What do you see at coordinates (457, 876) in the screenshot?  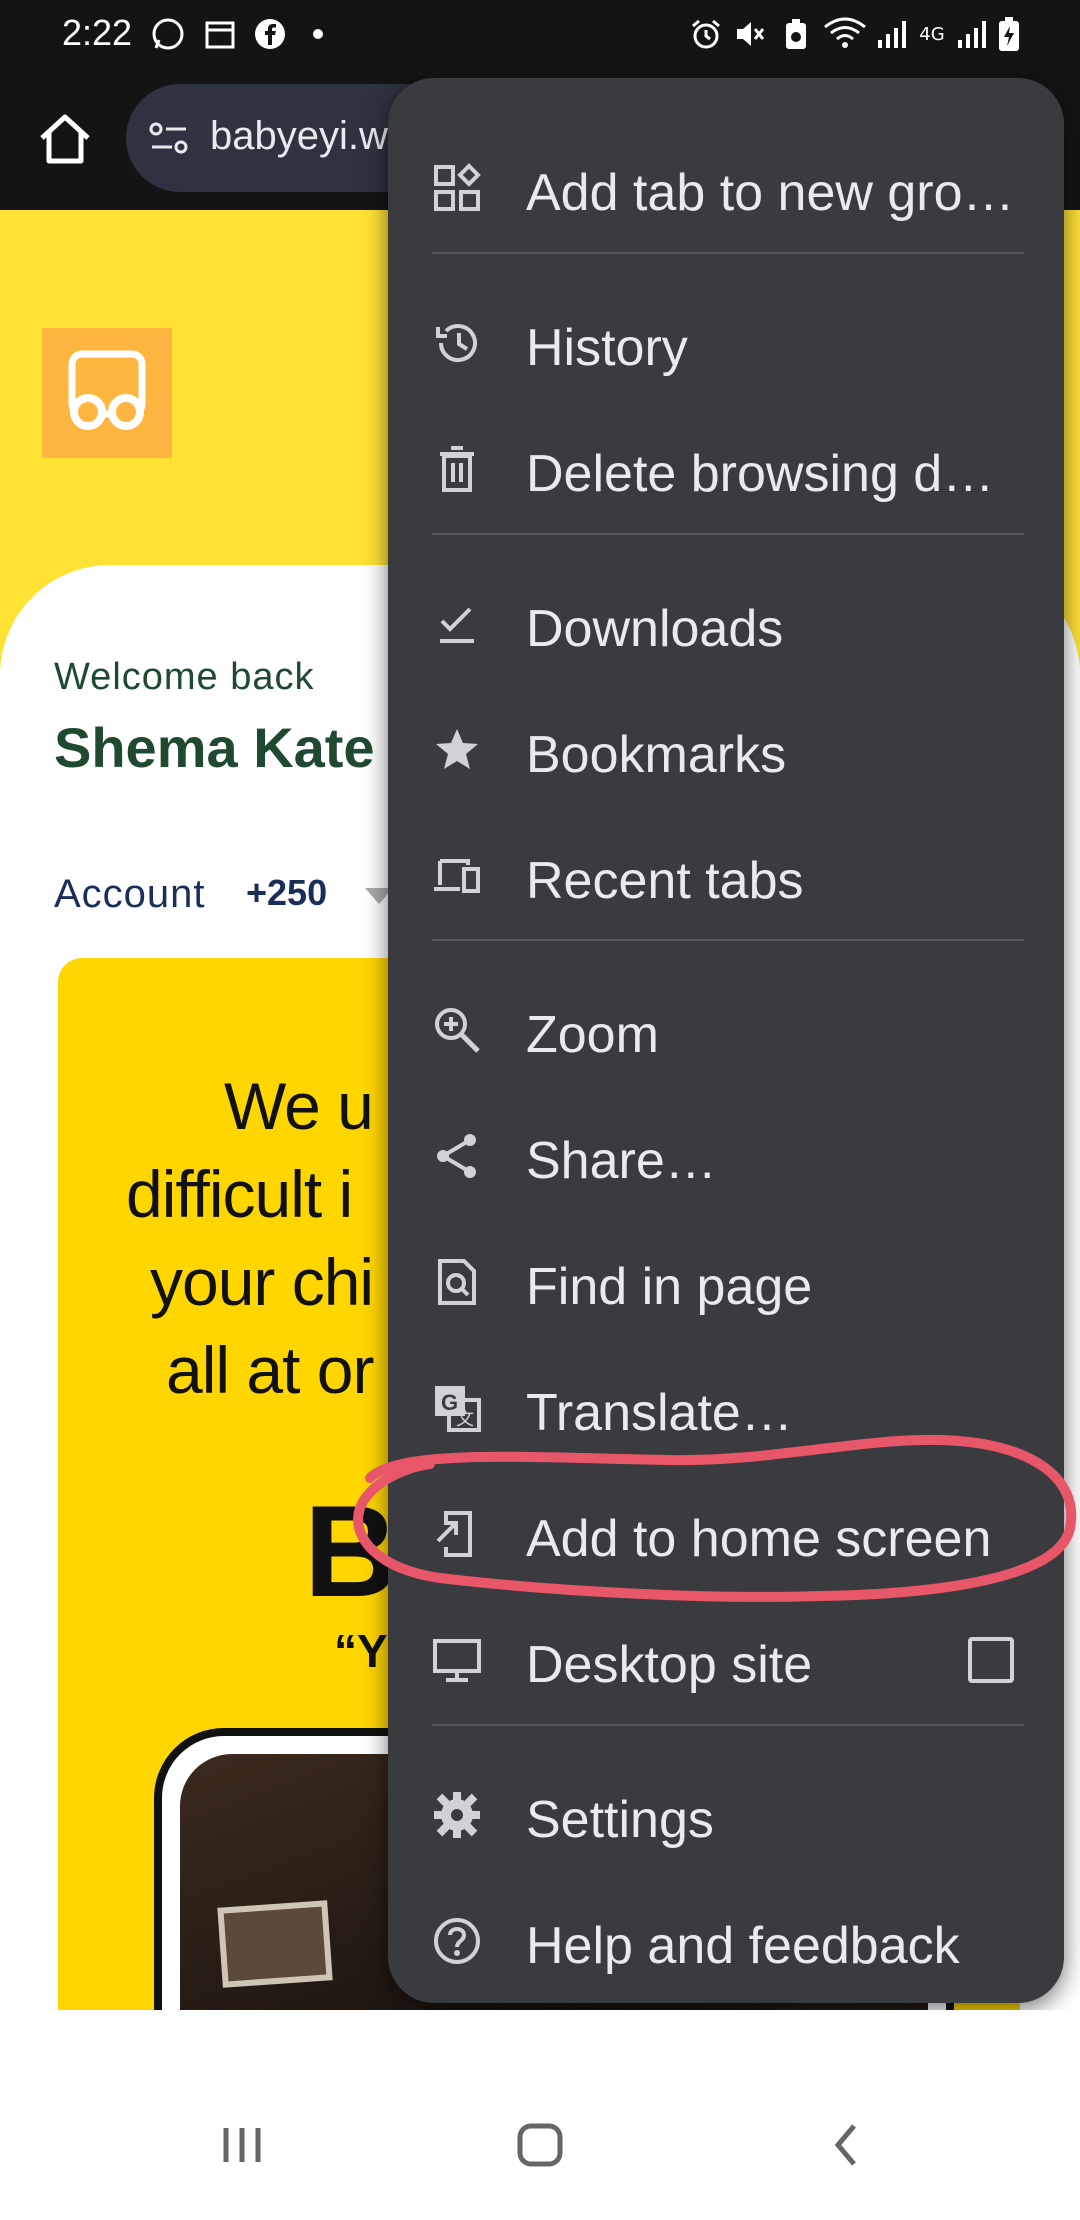 I see `devices-icon` at bounding box center [457, 876].